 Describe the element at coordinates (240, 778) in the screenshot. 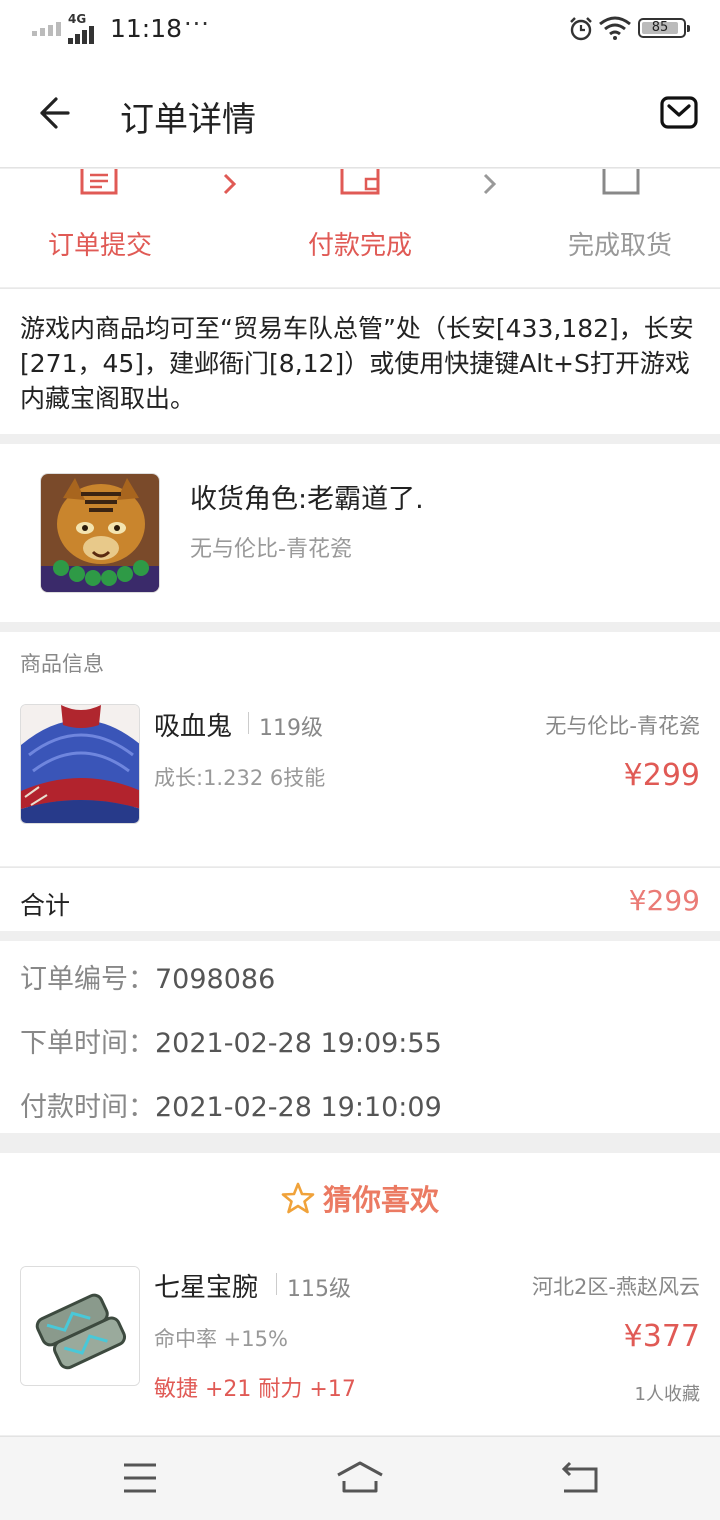

I see `item-attributes: 成长:1.232 6技能` at that location.